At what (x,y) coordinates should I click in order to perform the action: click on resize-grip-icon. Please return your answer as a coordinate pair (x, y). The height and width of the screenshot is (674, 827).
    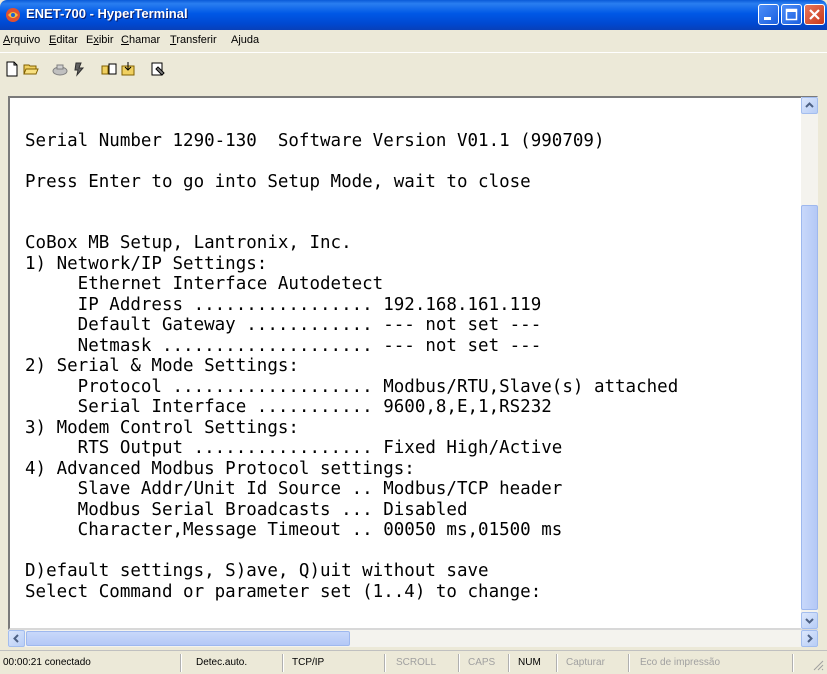
    Looking at the image, I should click on (818, 665).